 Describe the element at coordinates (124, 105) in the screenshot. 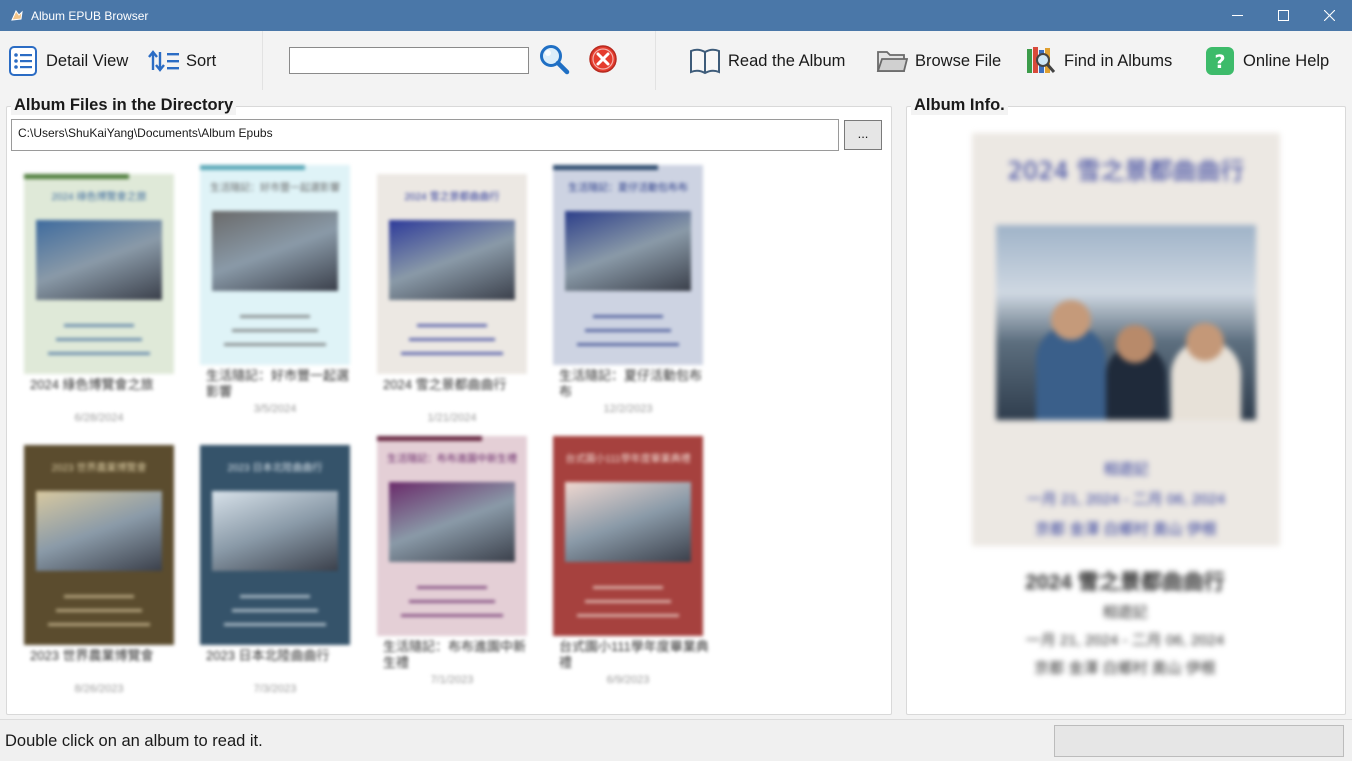

I see `album-files-title: Album Files in the Directory` at that location.